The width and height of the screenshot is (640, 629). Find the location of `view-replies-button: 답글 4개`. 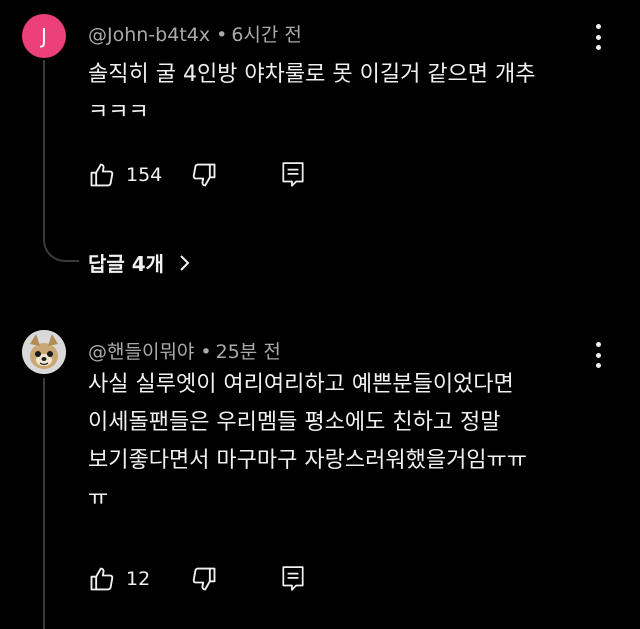

view-replies-button: 답글 4개 is located at coordinates (141, 262).